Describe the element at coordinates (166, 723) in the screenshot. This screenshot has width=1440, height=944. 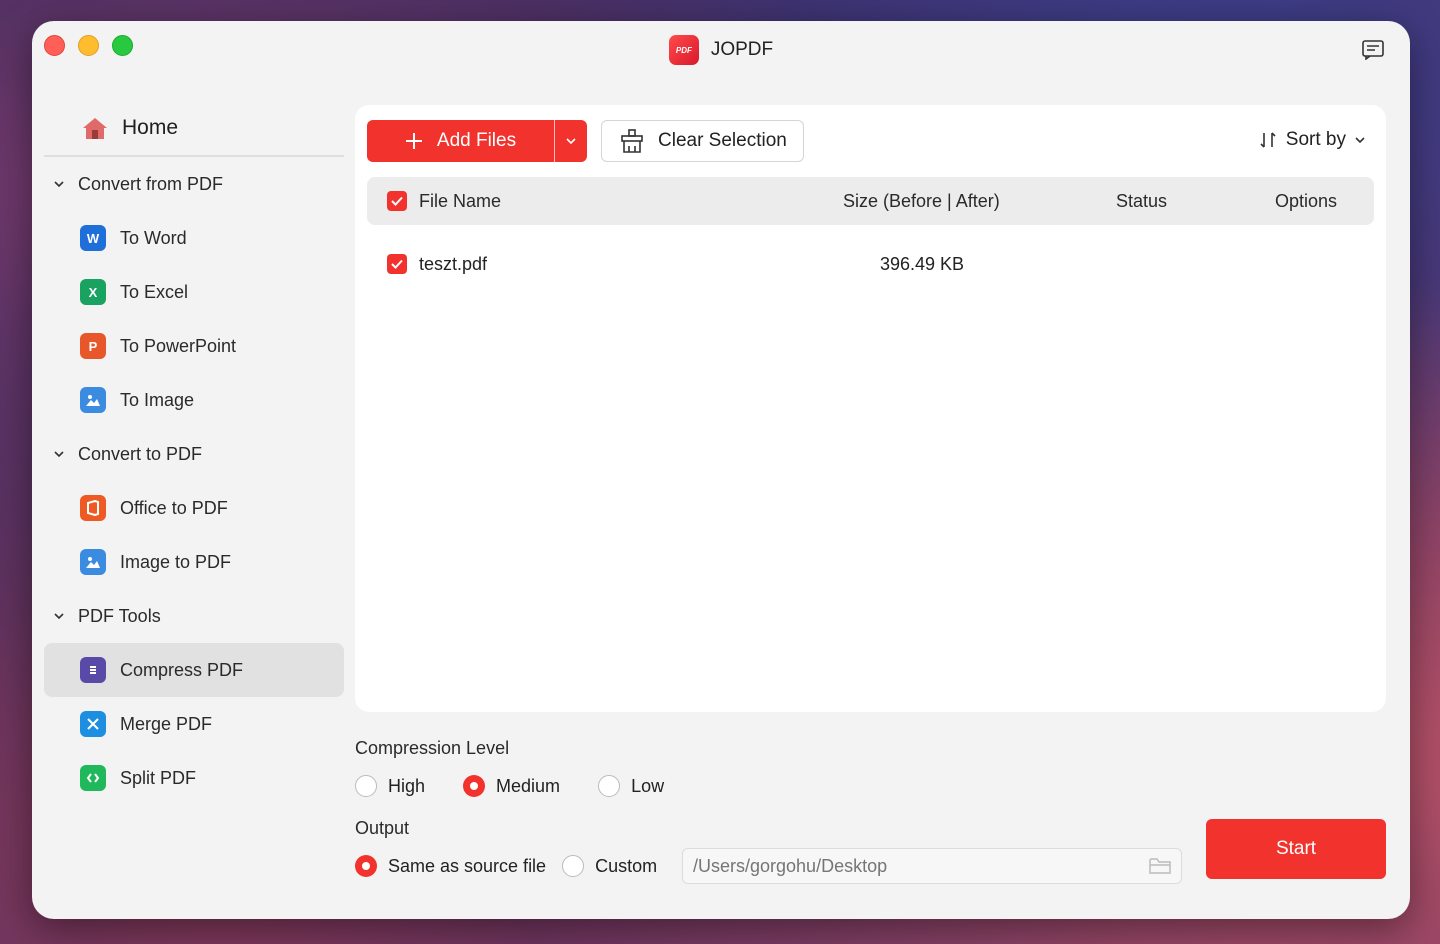
I see `sidebar-item-label: Merge PDF` at that location.